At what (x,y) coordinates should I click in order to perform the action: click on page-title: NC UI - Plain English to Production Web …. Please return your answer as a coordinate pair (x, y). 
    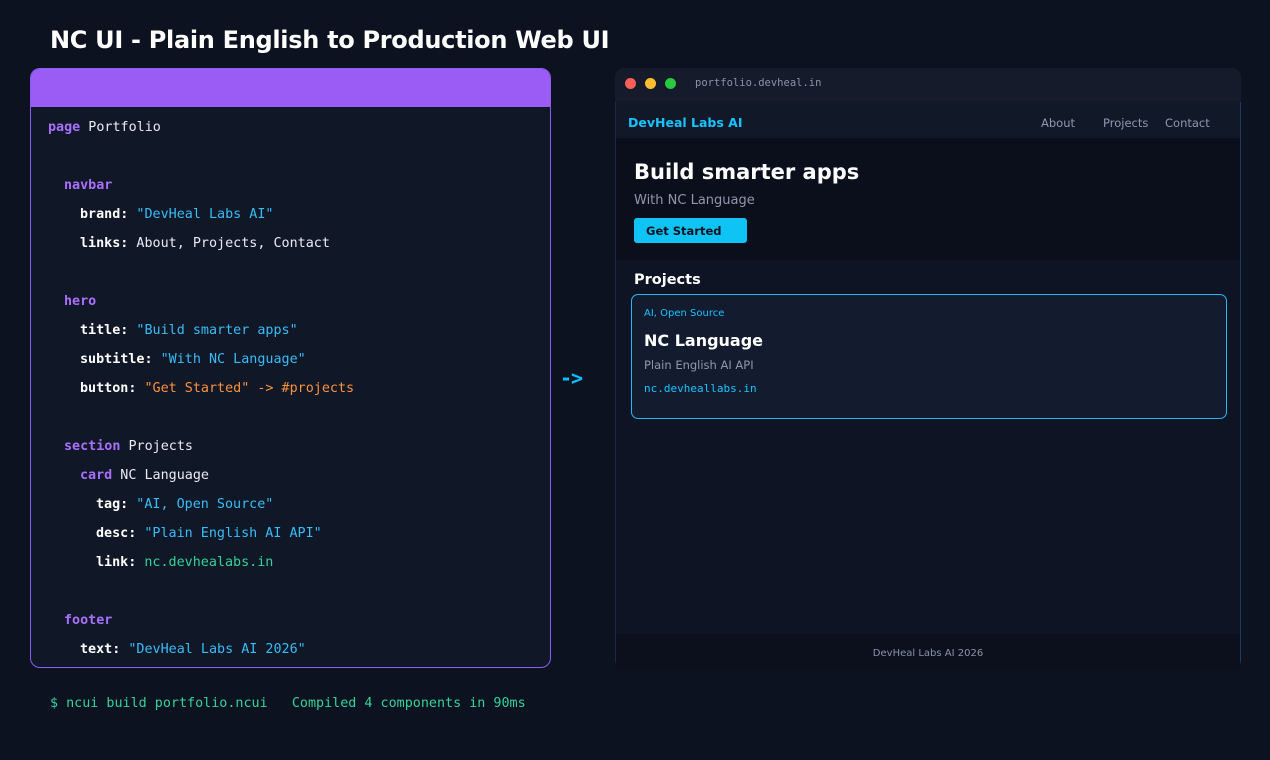
    Looking at the image, I should click on (330, 40).